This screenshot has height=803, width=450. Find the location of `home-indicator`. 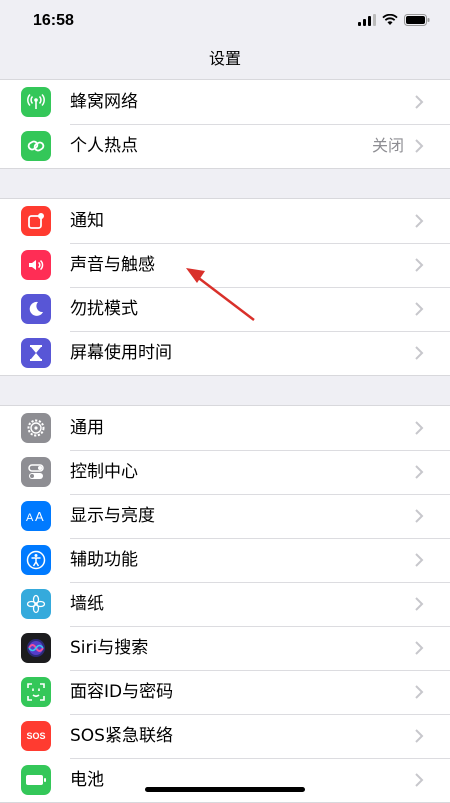

home-indicator is located at coordinates (225, 789).